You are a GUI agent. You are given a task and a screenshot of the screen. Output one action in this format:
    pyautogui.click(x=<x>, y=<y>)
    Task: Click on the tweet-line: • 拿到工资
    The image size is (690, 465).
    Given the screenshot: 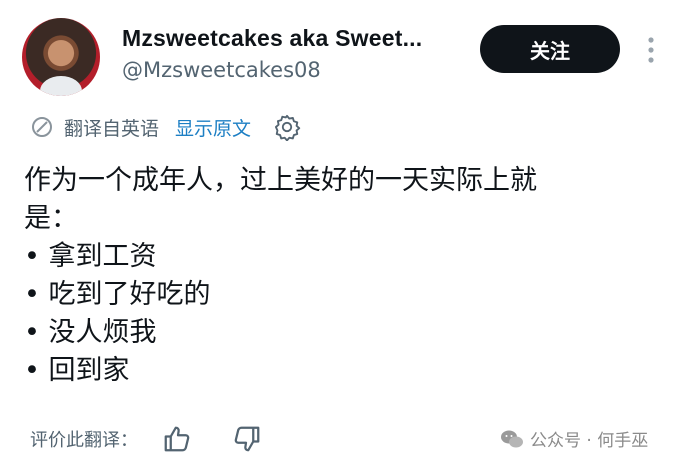 What is the action you would take?
    pyautogui.click(x=90, y=256)
    